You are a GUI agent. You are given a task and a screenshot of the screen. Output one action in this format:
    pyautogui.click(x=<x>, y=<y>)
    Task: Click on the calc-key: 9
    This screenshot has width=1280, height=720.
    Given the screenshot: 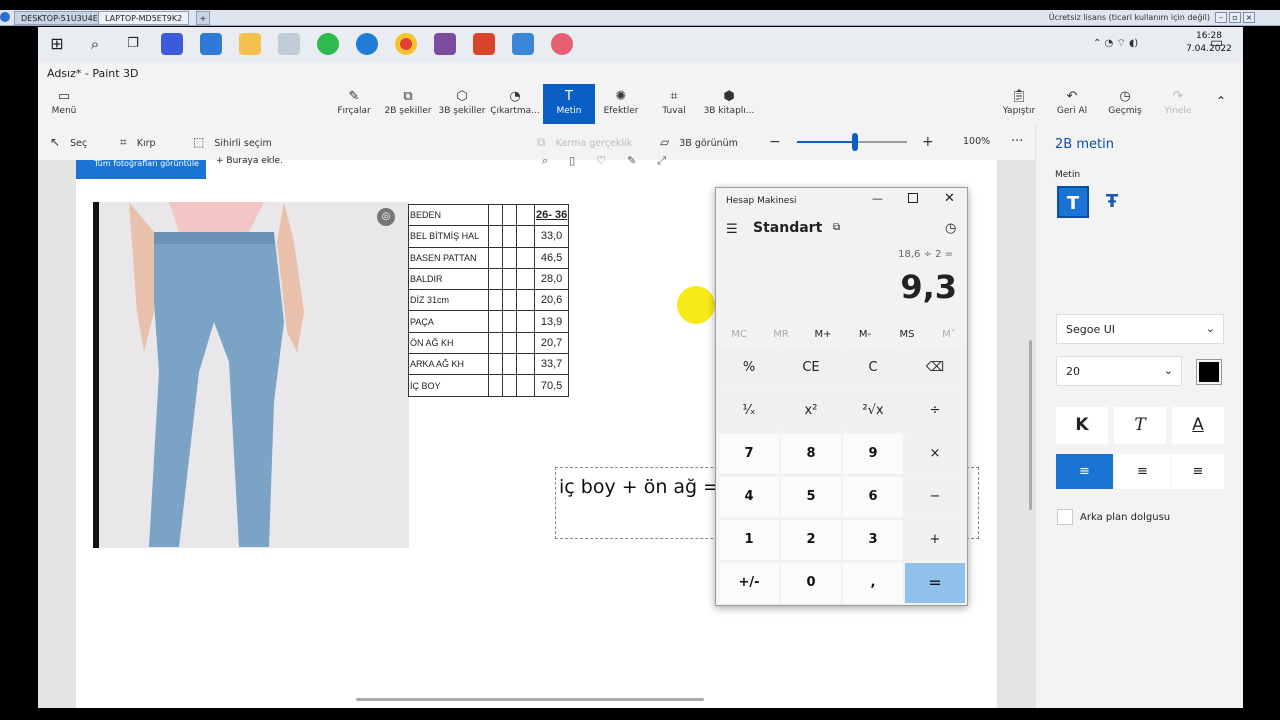 What is the action you would take?
    pyautogui.click(x=873, y=454)
    